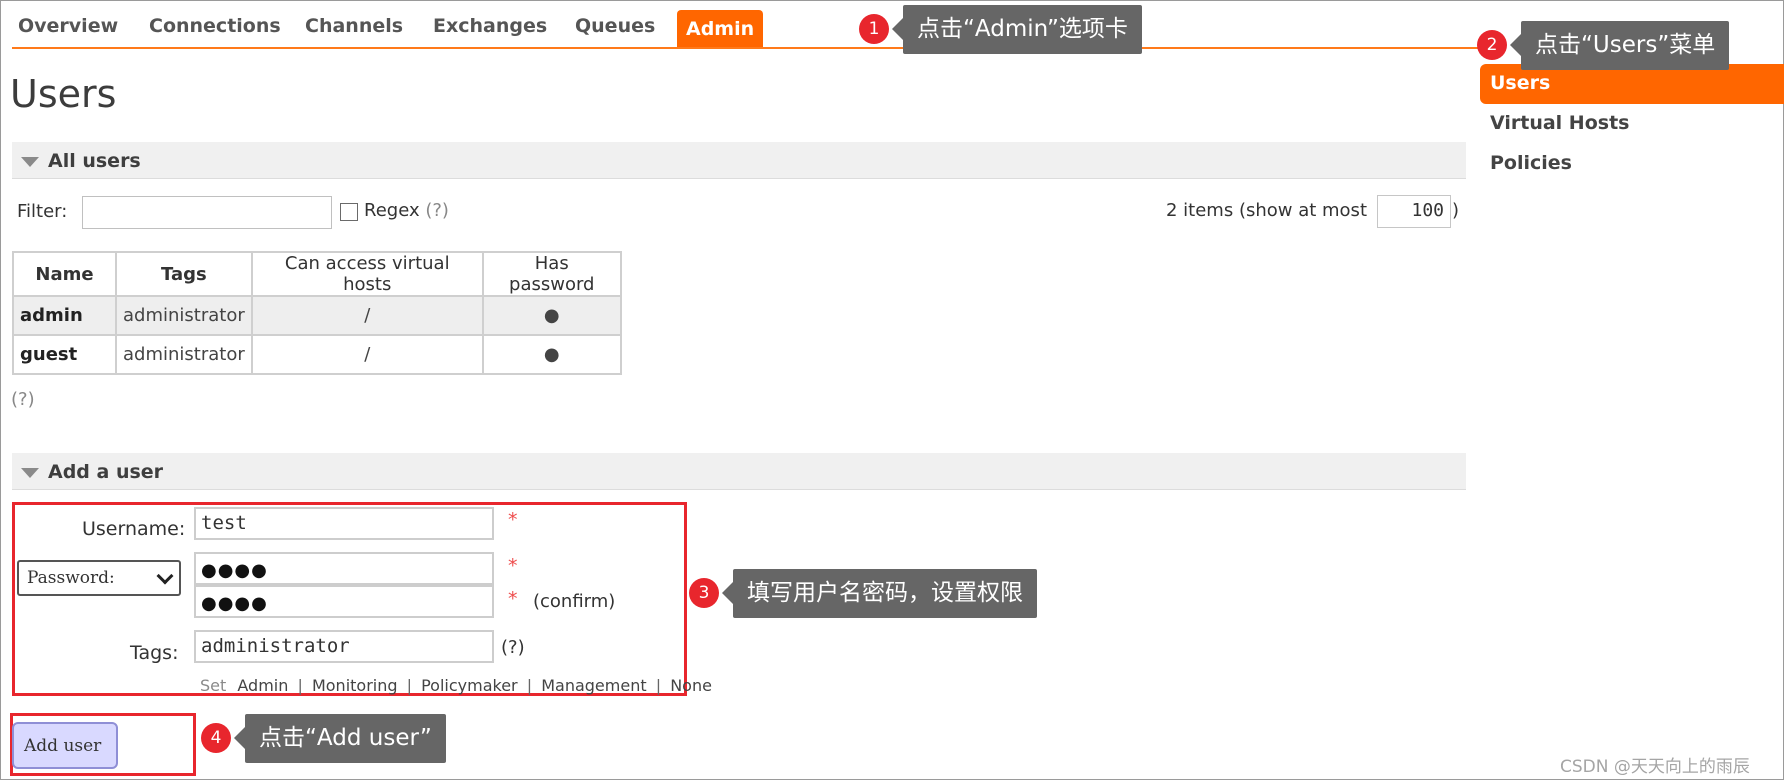 The width and height of the screenshot is (1784, 780). Describe the element at coordinates (64, 315) in the screenshot. I see `user-name-link: admin` at that location.